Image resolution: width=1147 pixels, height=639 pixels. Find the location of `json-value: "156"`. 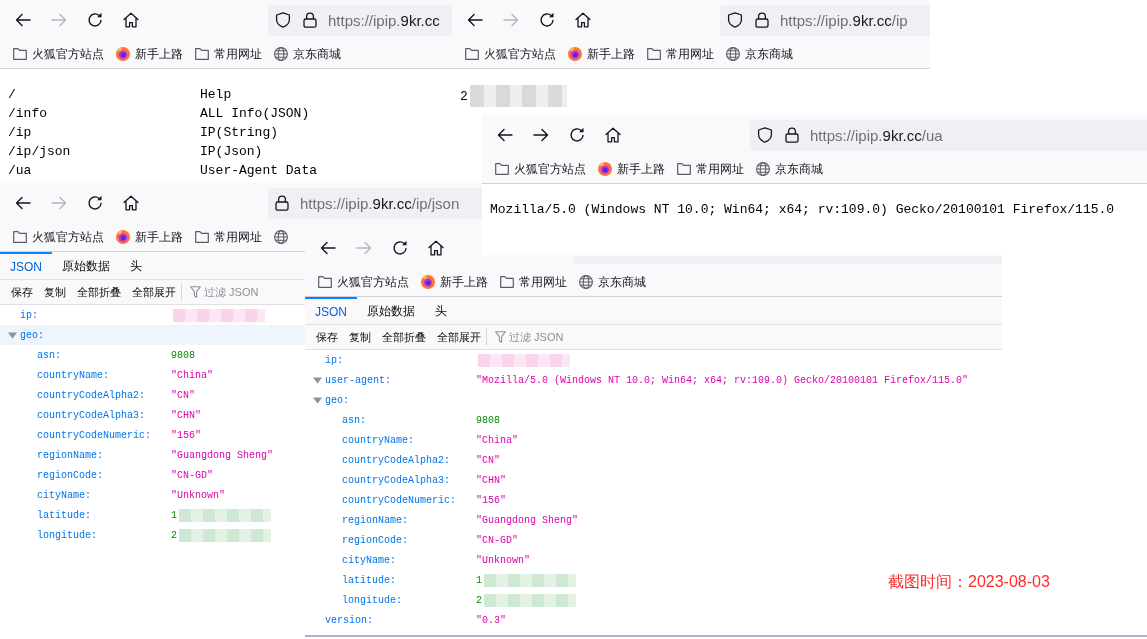

json-value: "156" is located at coordinates (186, 435).